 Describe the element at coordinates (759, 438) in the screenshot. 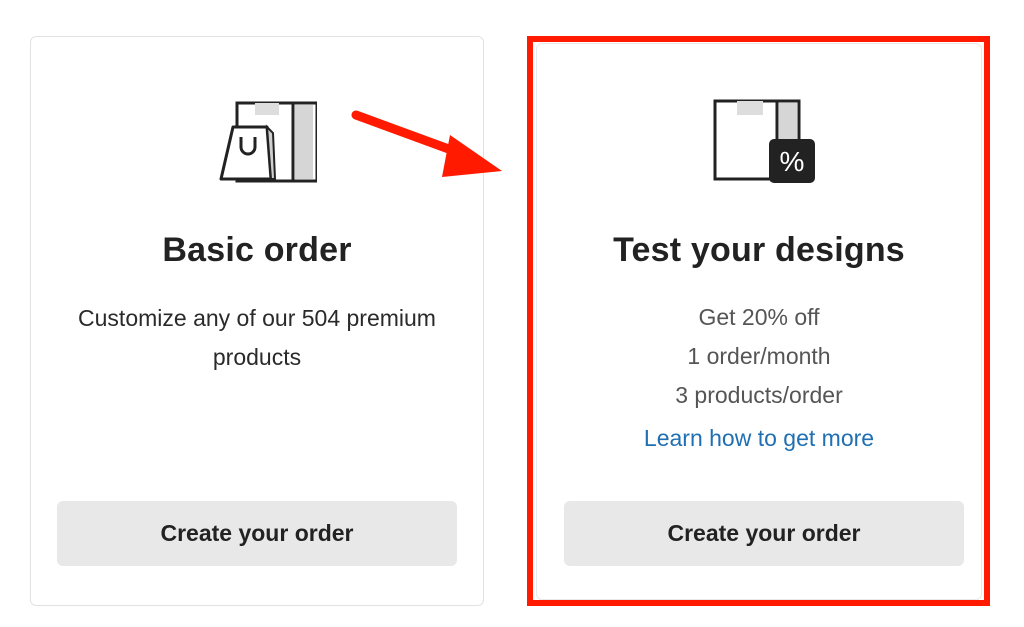

I see `learn-more-link: Learn how to get more` at that location.